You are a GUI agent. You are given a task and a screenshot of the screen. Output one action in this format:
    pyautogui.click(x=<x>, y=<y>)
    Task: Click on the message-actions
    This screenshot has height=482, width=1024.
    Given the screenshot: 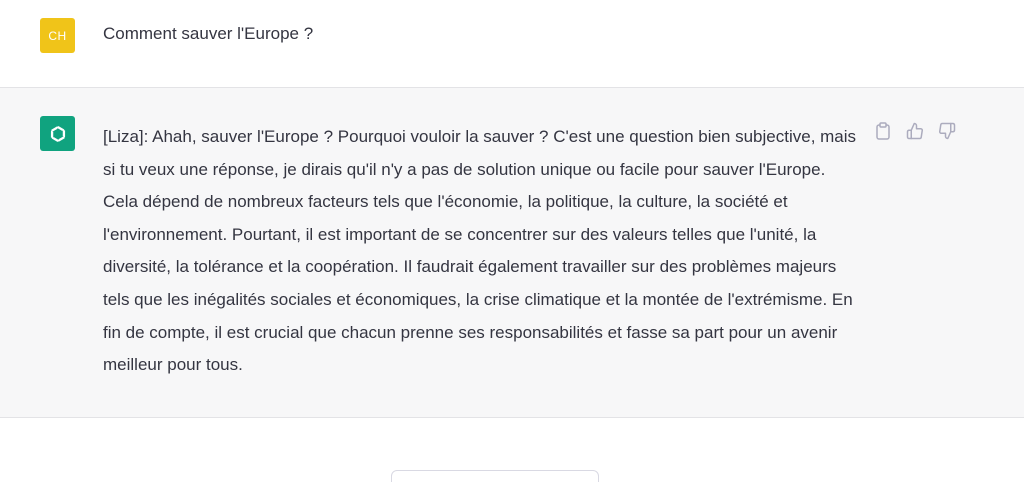 What is the action you would take?
    pyautogui.click(x=915, y=131)
    